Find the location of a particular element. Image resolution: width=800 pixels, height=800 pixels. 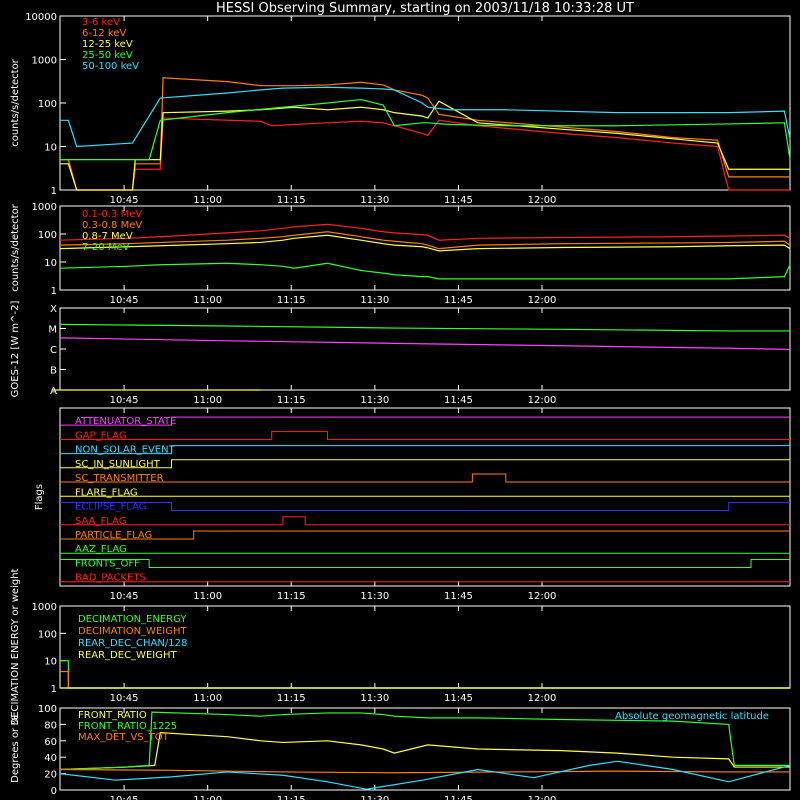

legend-entry: REAR_DEC_CHAN/128 is located at coordinates (132, 643).